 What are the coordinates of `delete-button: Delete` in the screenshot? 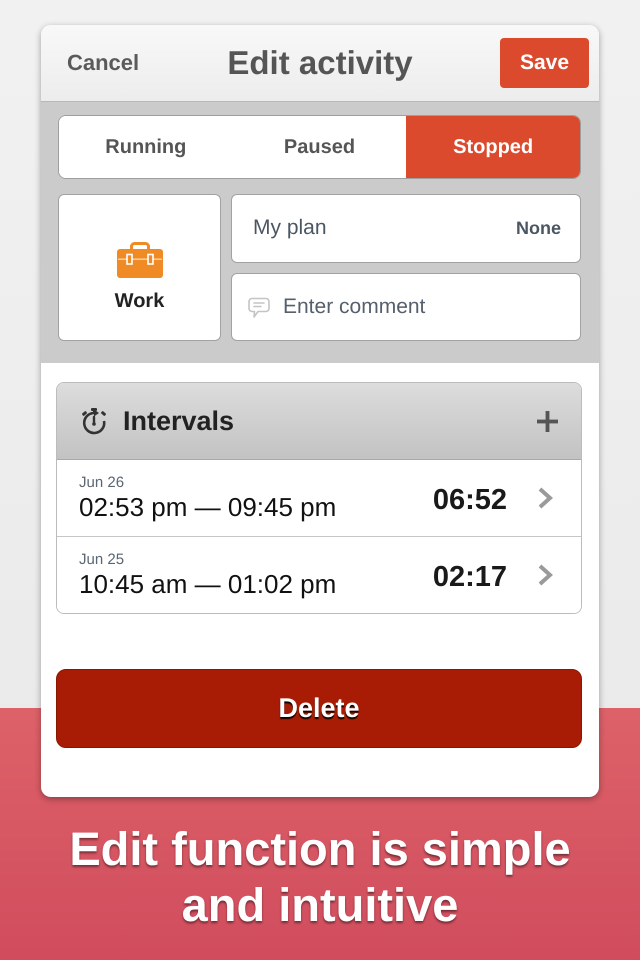 It's located at (319, 708).